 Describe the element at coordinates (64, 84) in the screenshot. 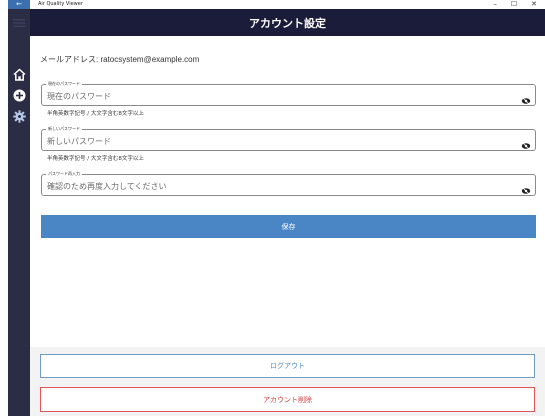

I see `current-password-legend: 現在のパスワード` at that location.